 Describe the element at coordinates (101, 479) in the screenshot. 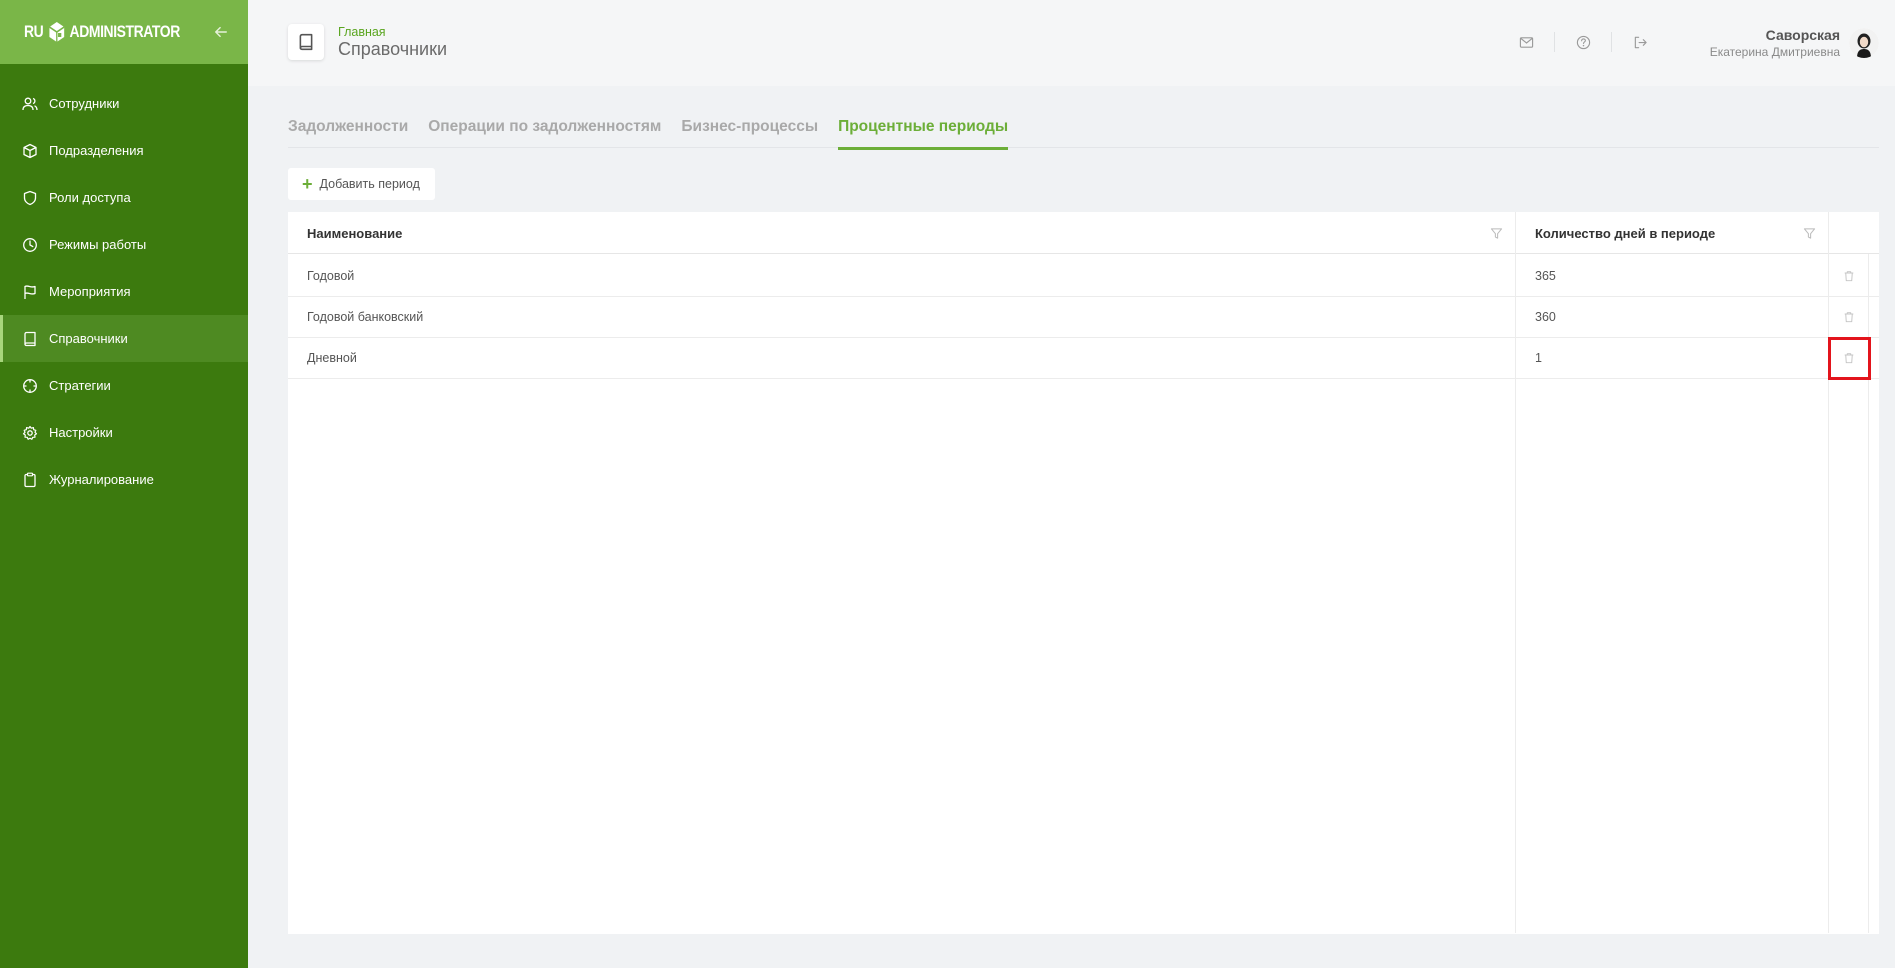

I see `sidebar-item-label: Журналирование` at that location.